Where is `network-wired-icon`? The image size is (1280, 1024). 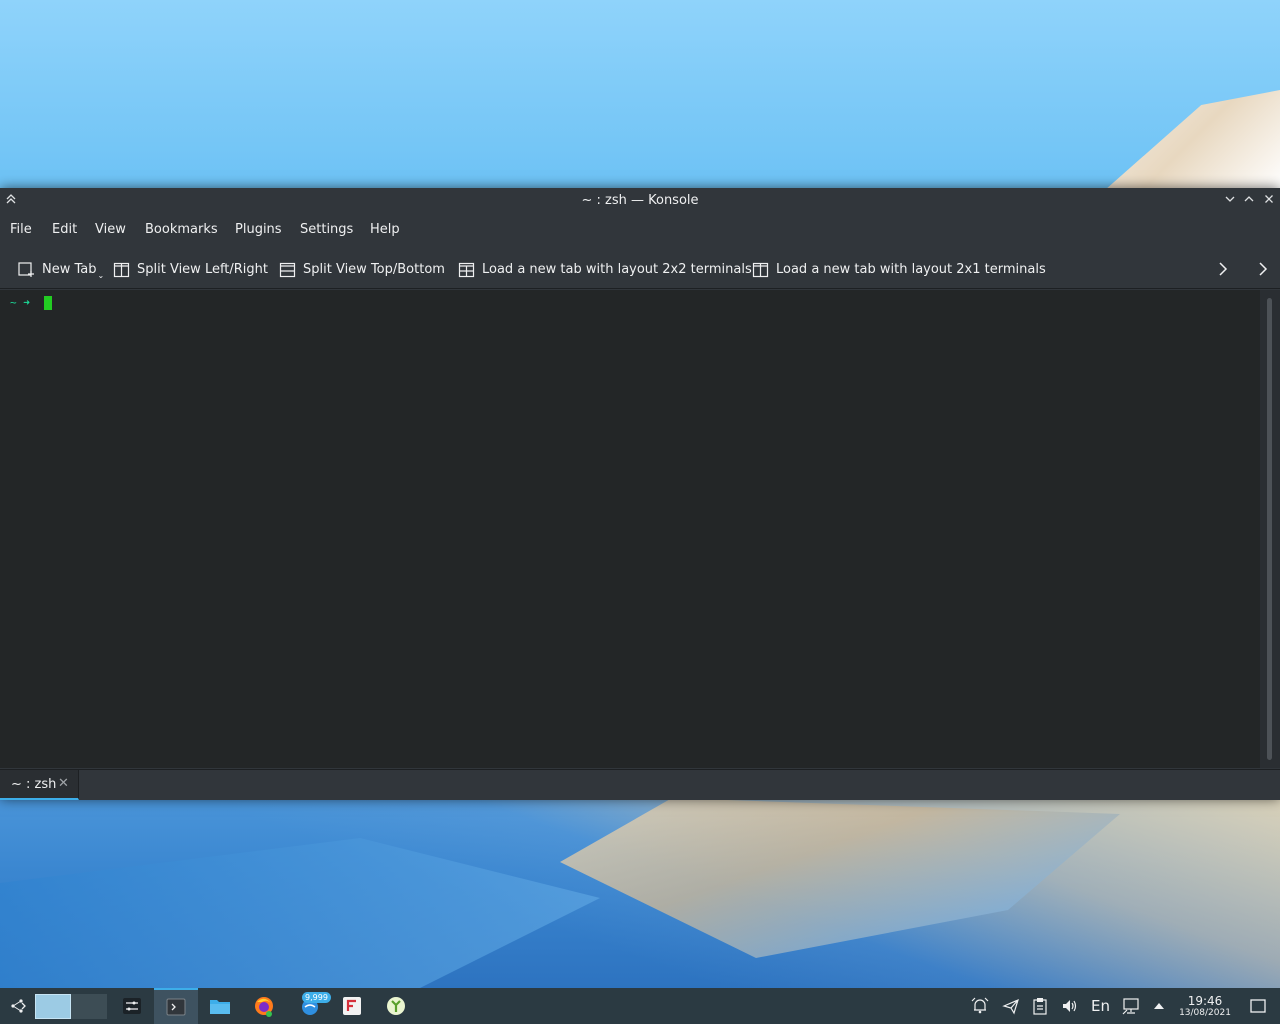 network-wired-icon is located at coordinates (1130, 1006).